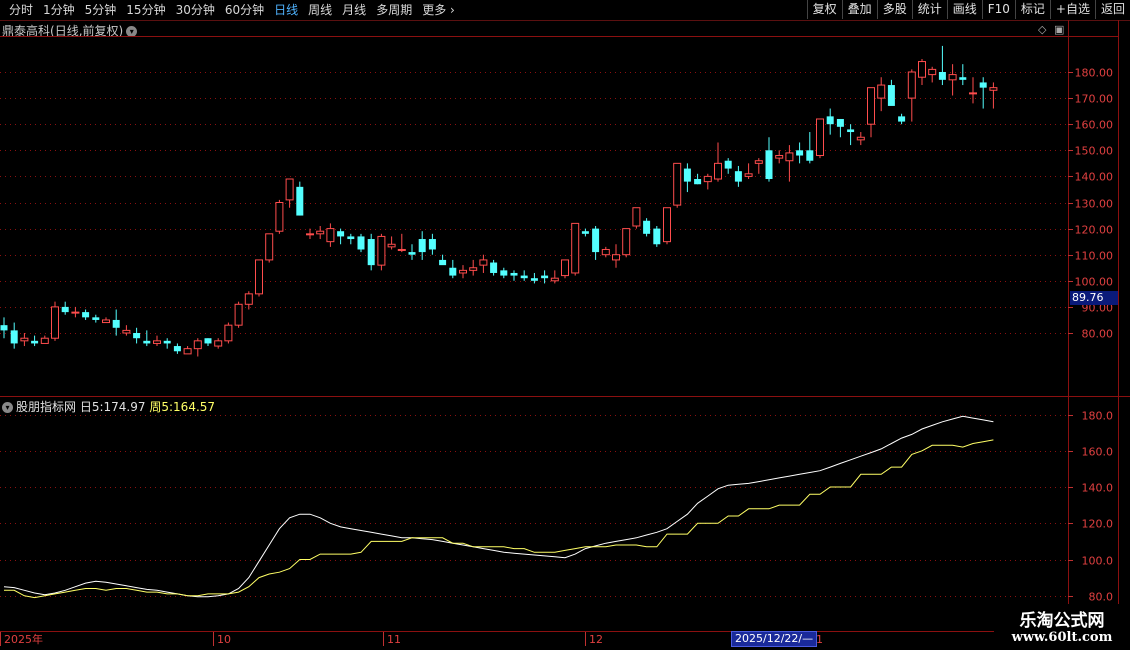 The height and width of the screenshot is (650, 1130). I want to click on period-tab-3: 15分钟, so click(145, 10).